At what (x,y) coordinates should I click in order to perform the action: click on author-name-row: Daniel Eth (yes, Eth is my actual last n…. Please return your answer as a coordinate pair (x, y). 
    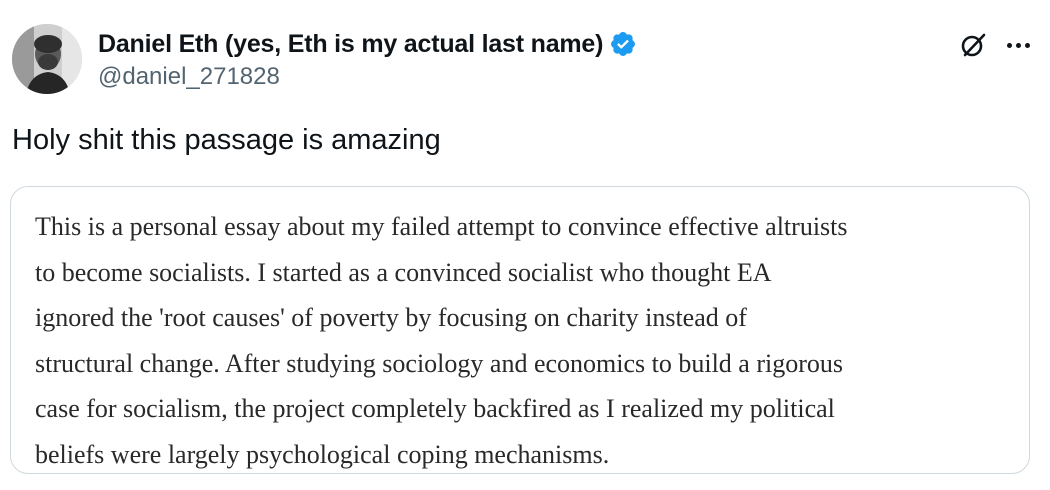
    Looking at the image, I should click on (367, 44).